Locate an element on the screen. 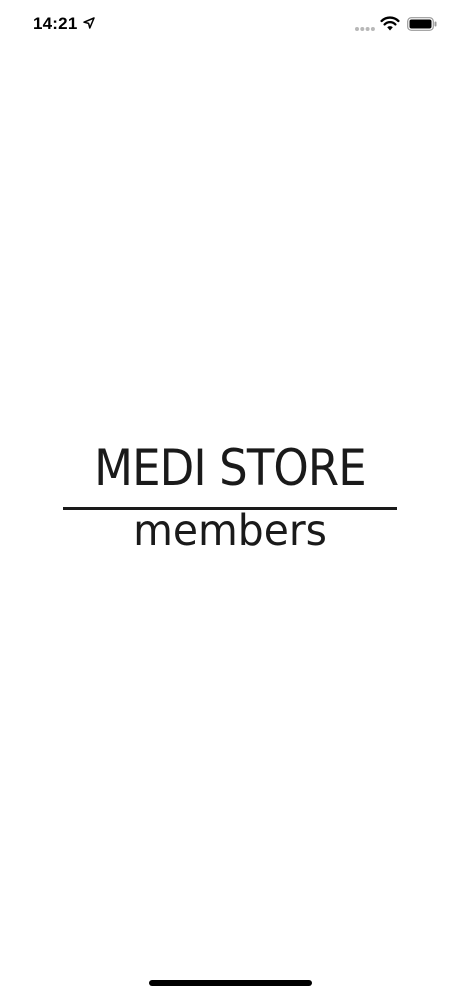 This screenshot has width=460, height=996. cellular-signal-icon is located at coordinates (365, 29).